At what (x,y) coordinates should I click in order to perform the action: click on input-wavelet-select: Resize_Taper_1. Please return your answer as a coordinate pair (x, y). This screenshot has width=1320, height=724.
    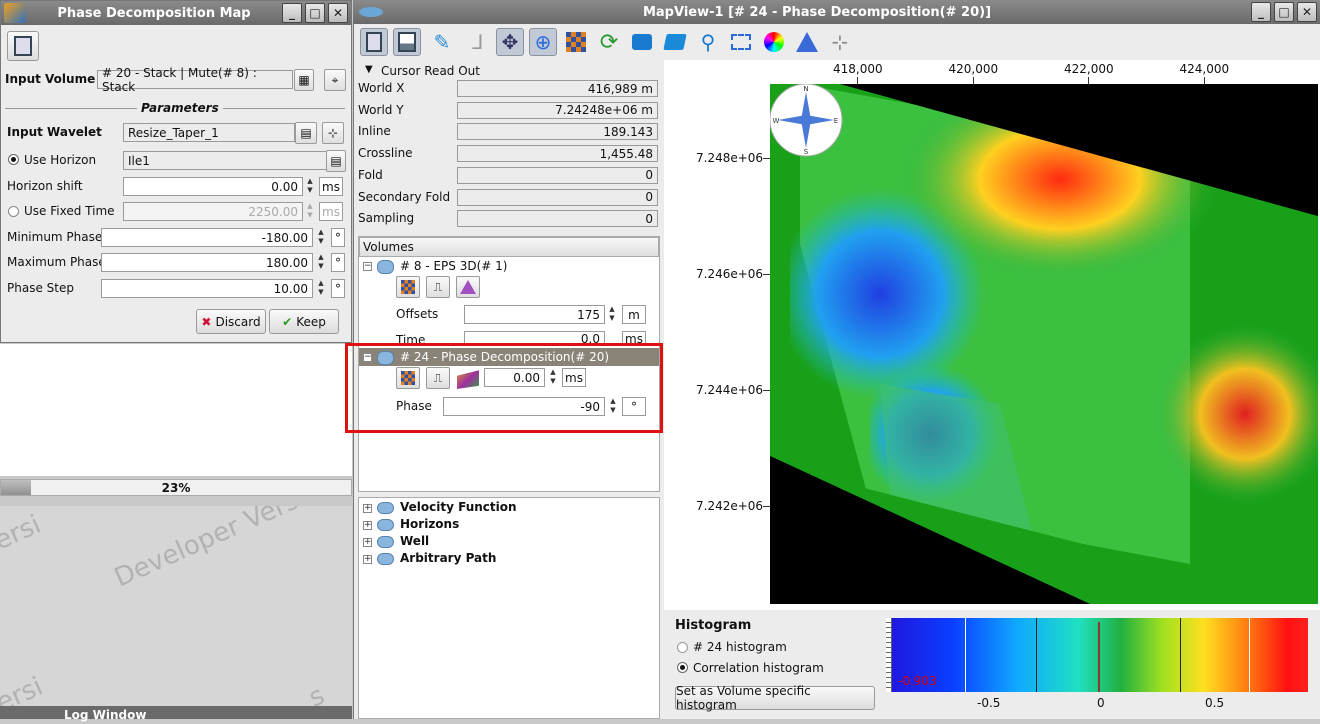
    Looking at the image, I should click on (209, 132).